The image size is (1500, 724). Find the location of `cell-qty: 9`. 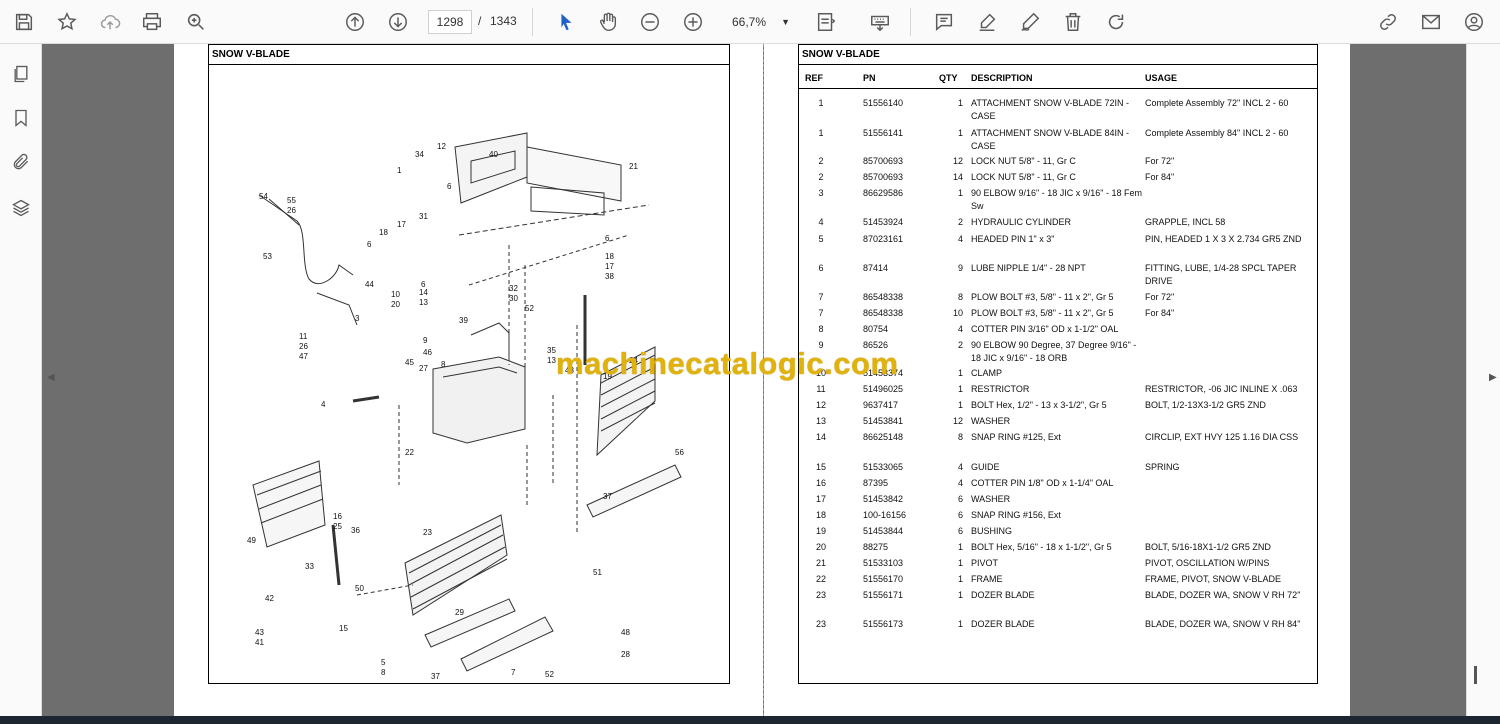

cell-qty: 9 is located at coordinates (960, 268).